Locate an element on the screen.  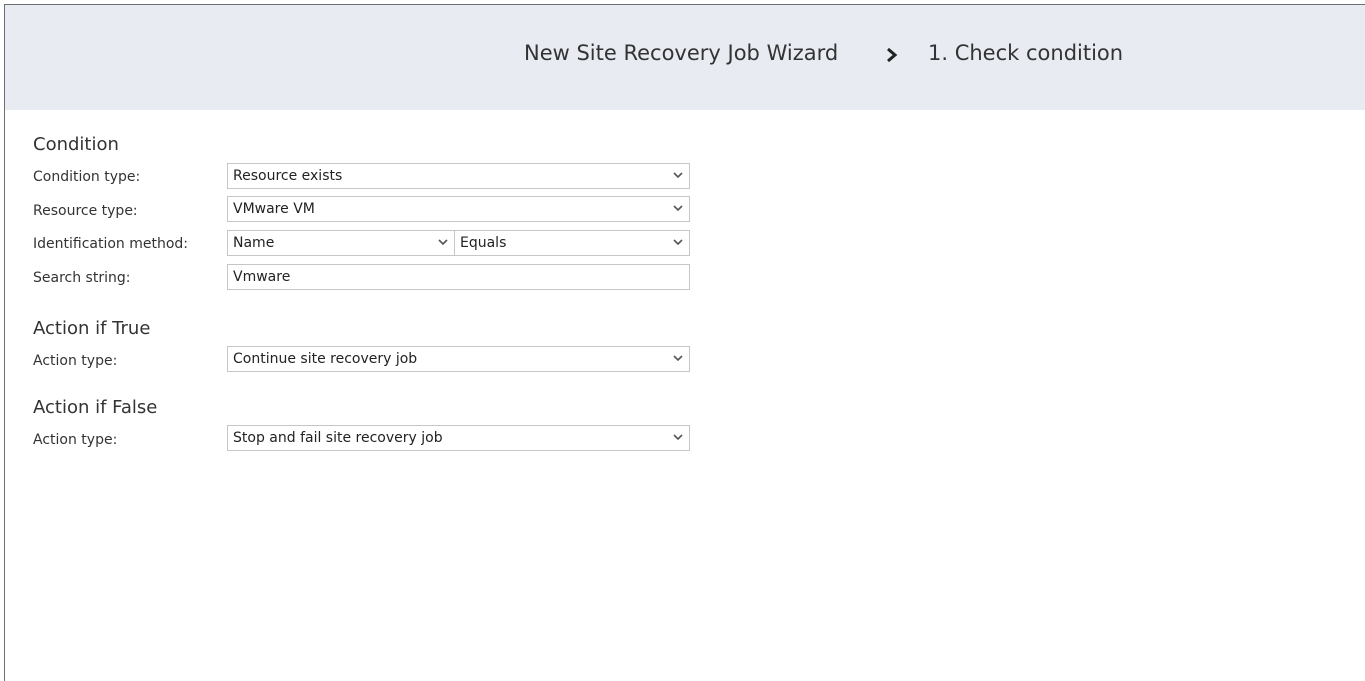
resource-type-value: VMware VM is located at coordinates (274, 209).